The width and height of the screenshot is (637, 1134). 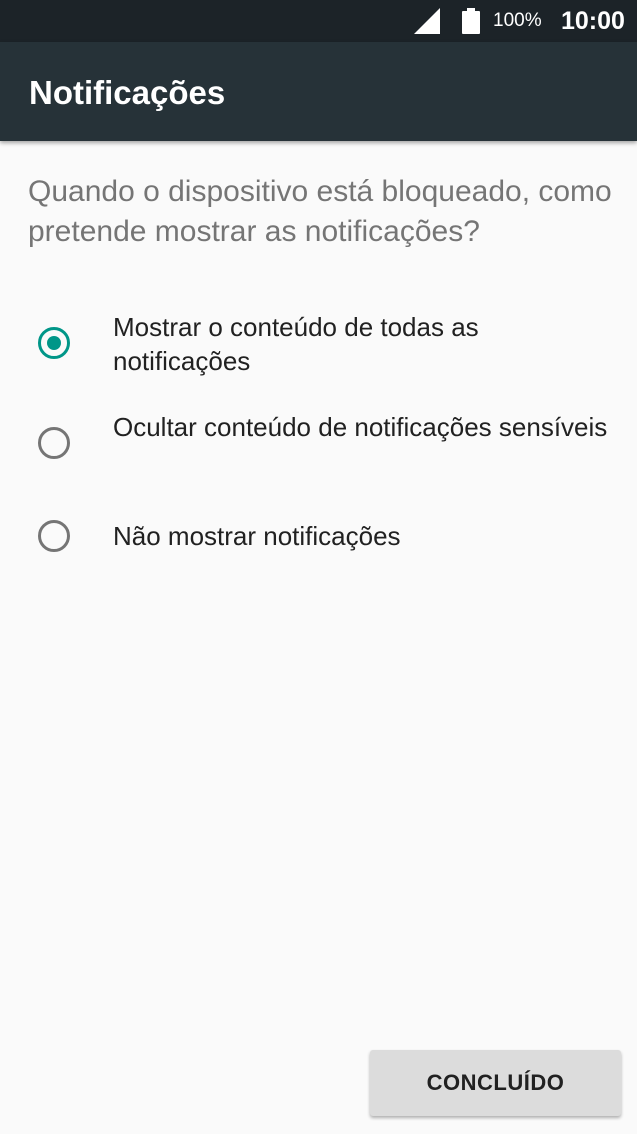 What do you see at coordinates (318, 91) in the screenshot?
I see `app-bar: Notificações` at bounding box center [318, 91].